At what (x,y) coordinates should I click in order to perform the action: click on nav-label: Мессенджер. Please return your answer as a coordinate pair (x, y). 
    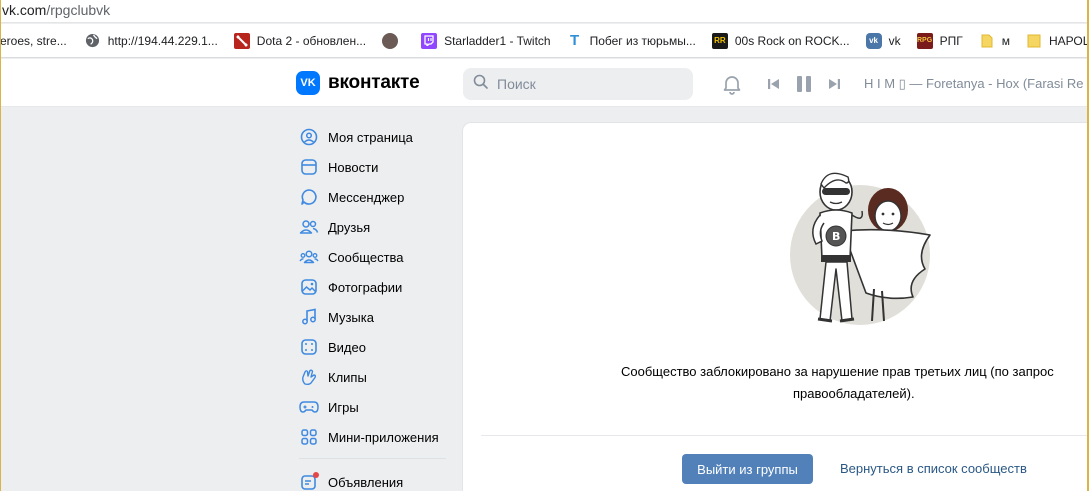
    Looking at the image, I should click on (366, 197).